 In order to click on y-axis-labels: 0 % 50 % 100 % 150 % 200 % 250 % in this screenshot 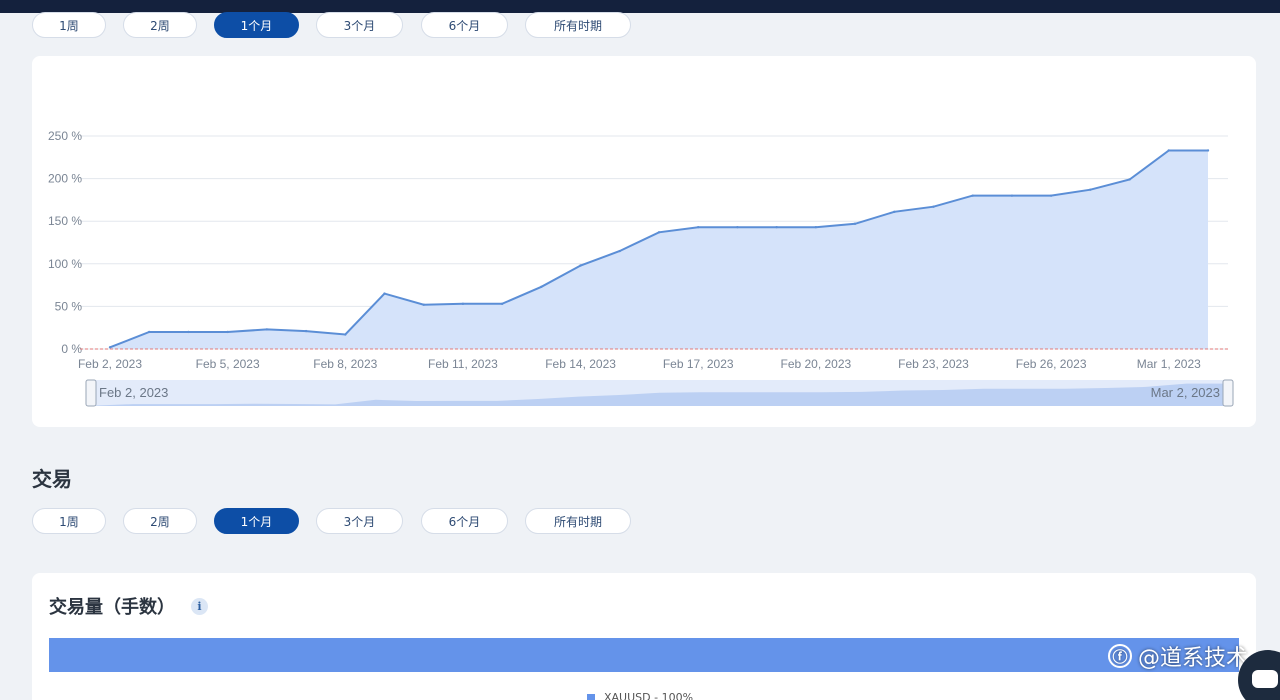, I will do `click(65, 242)`.